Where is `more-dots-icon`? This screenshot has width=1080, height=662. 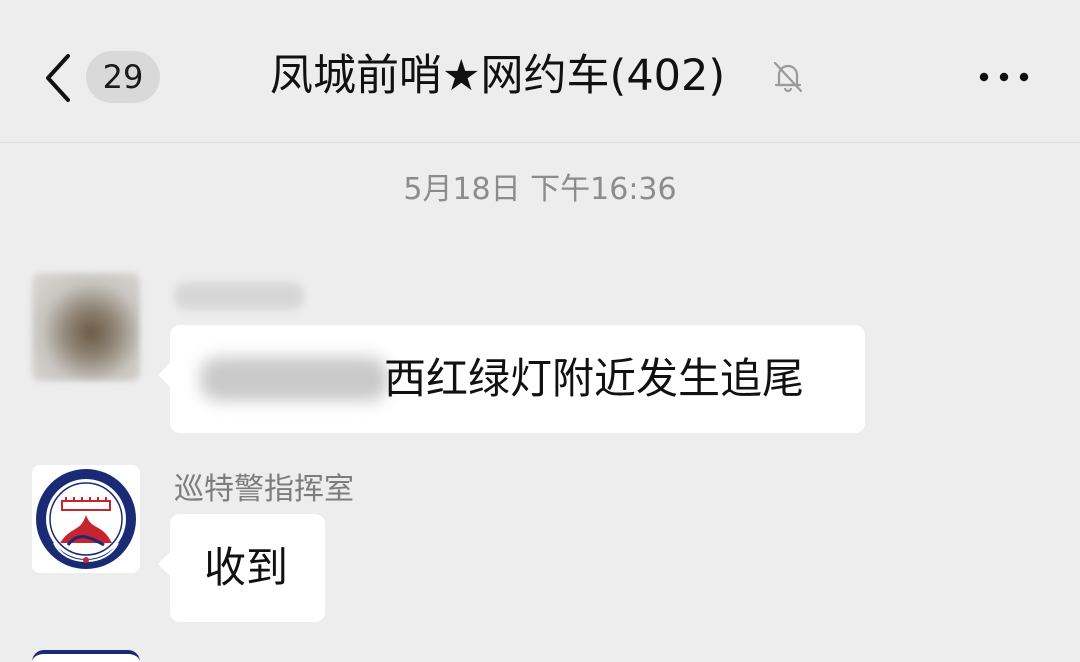 more-dots-icon is located at coordinates (1004, 77).